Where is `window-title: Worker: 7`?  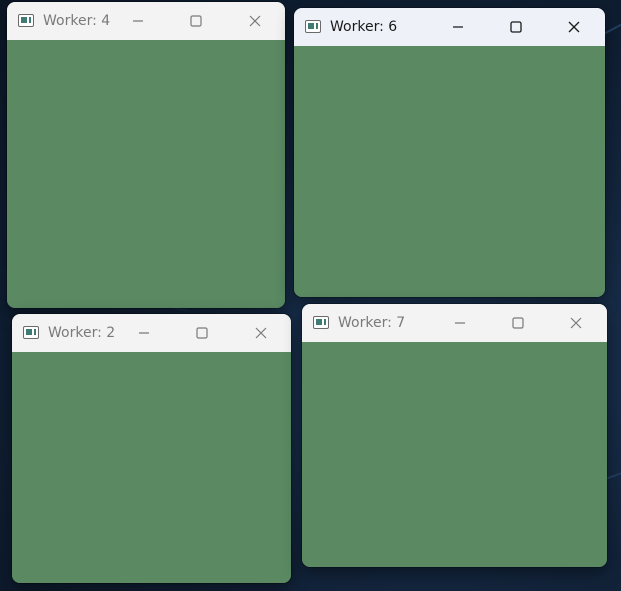
window-title: Worker: 7 is located at coordinates (372, 323).